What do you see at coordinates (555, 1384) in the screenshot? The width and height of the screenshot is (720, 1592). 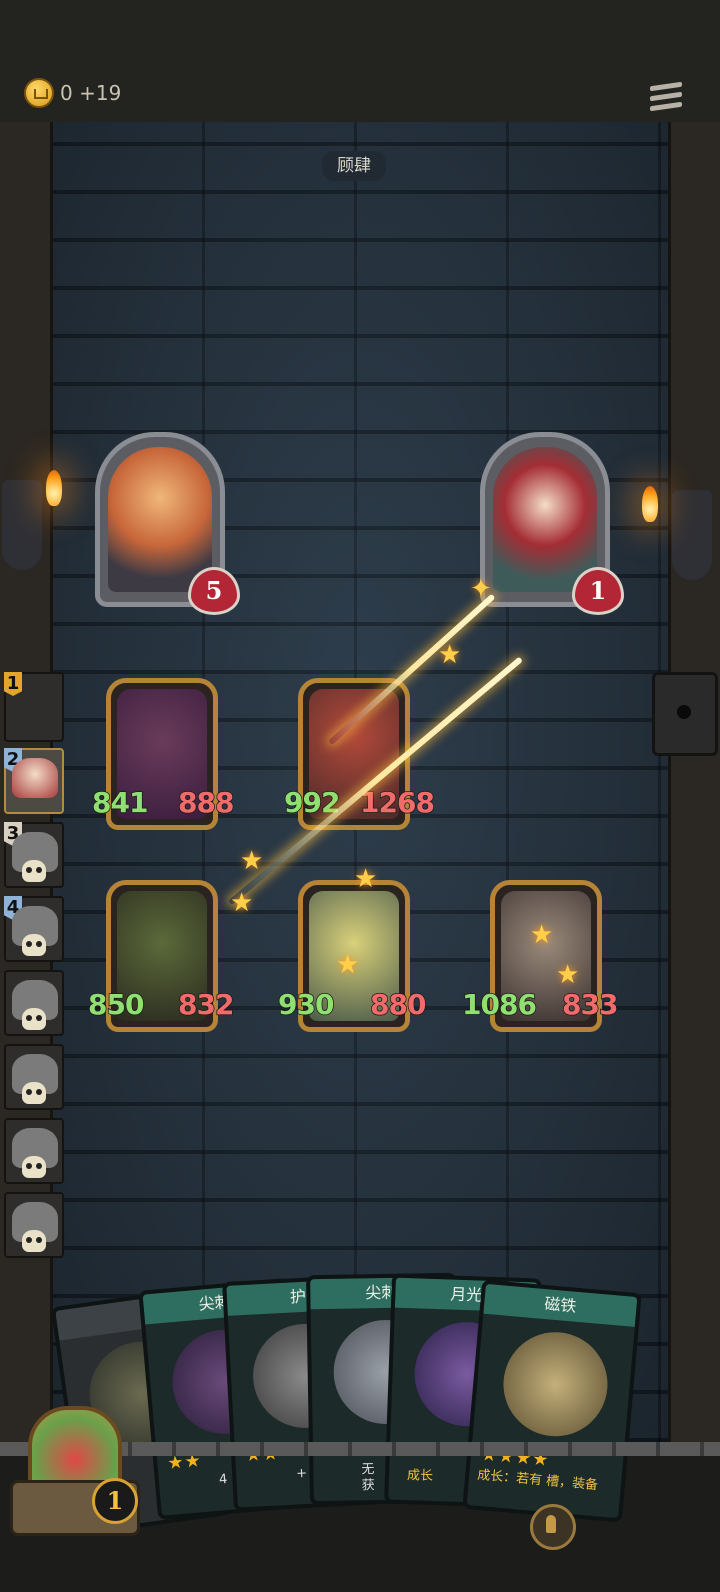 I see `magnet-art` at bounding box center [555, 1384].